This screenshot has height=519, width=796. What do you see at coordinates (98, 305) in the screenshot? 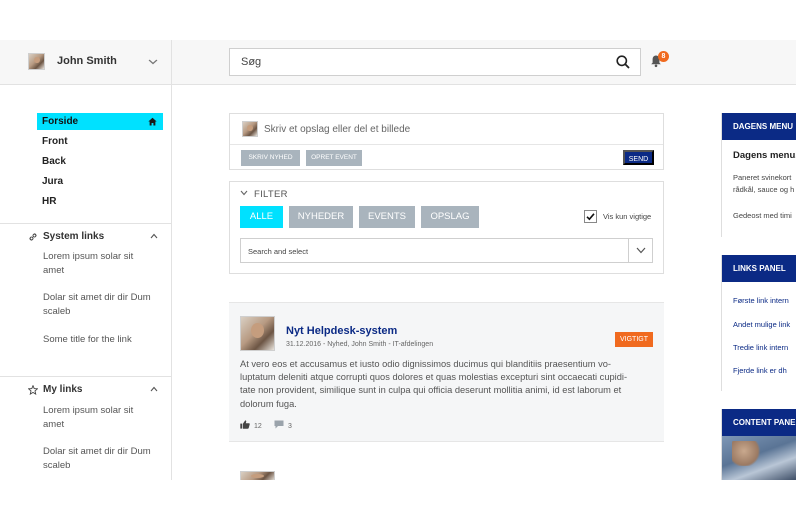
I see `system-link-2: Dolar sit amet dir dir Dum scaleb` at bounding box center [98, 305].